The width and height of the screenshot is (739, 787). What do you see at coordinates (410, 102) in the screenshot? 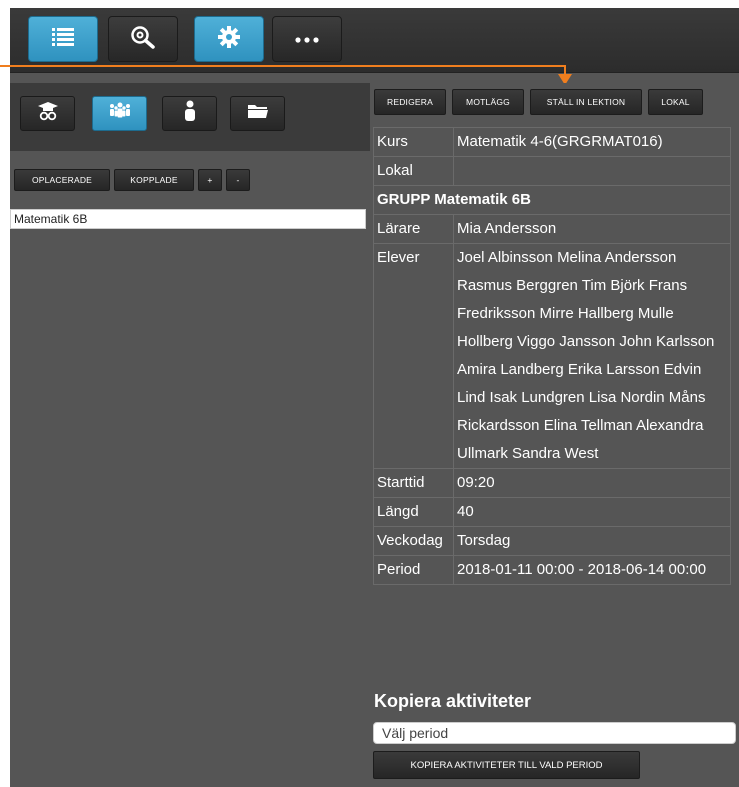
I see `edit-button: REDIGERA` at bounding box center [410, 102].